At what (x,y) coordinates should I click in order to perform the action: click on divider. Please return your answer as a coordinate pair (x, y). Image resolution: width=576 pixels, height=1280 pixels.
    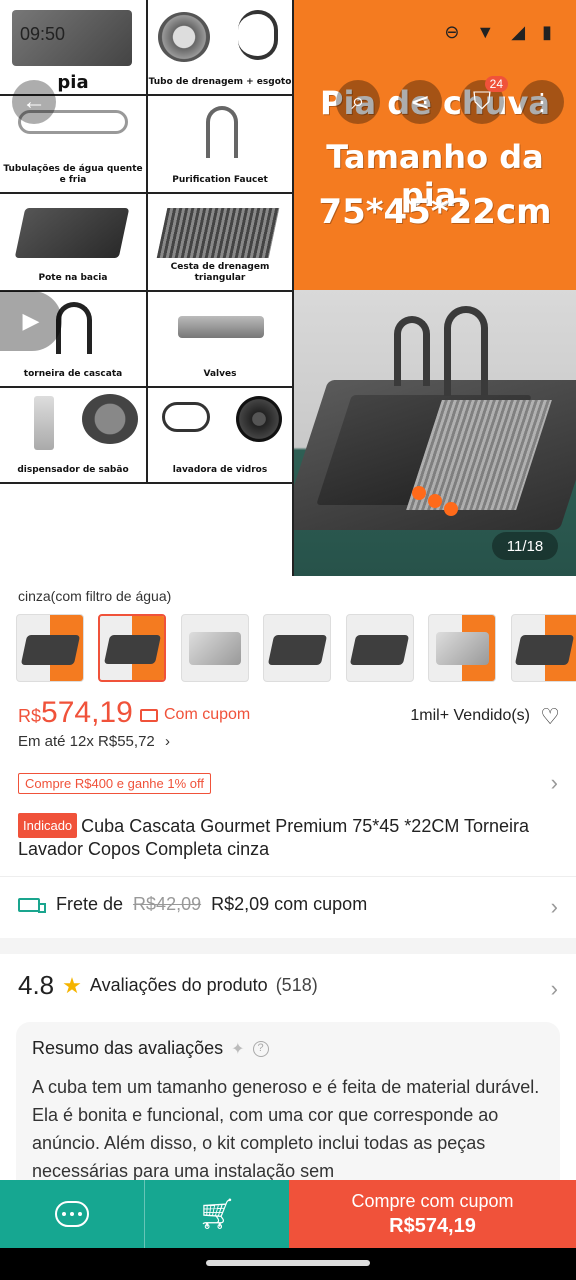
    Looking at the image, I should click on (288, 876).